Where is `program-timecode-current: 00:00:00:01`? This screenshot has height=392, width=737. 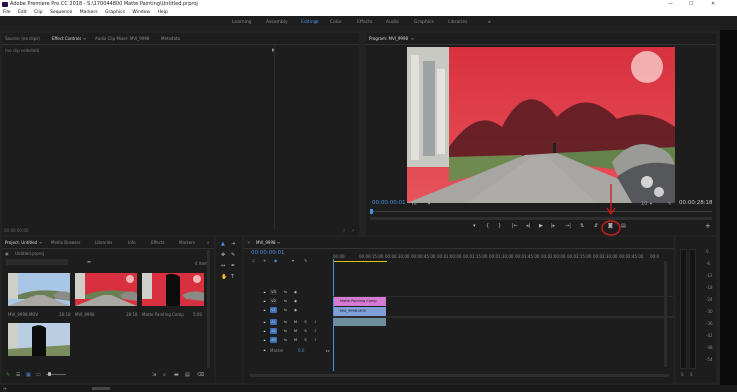
program-timecode-current: 00:00:00:01 is located at coordinates (389, 203).